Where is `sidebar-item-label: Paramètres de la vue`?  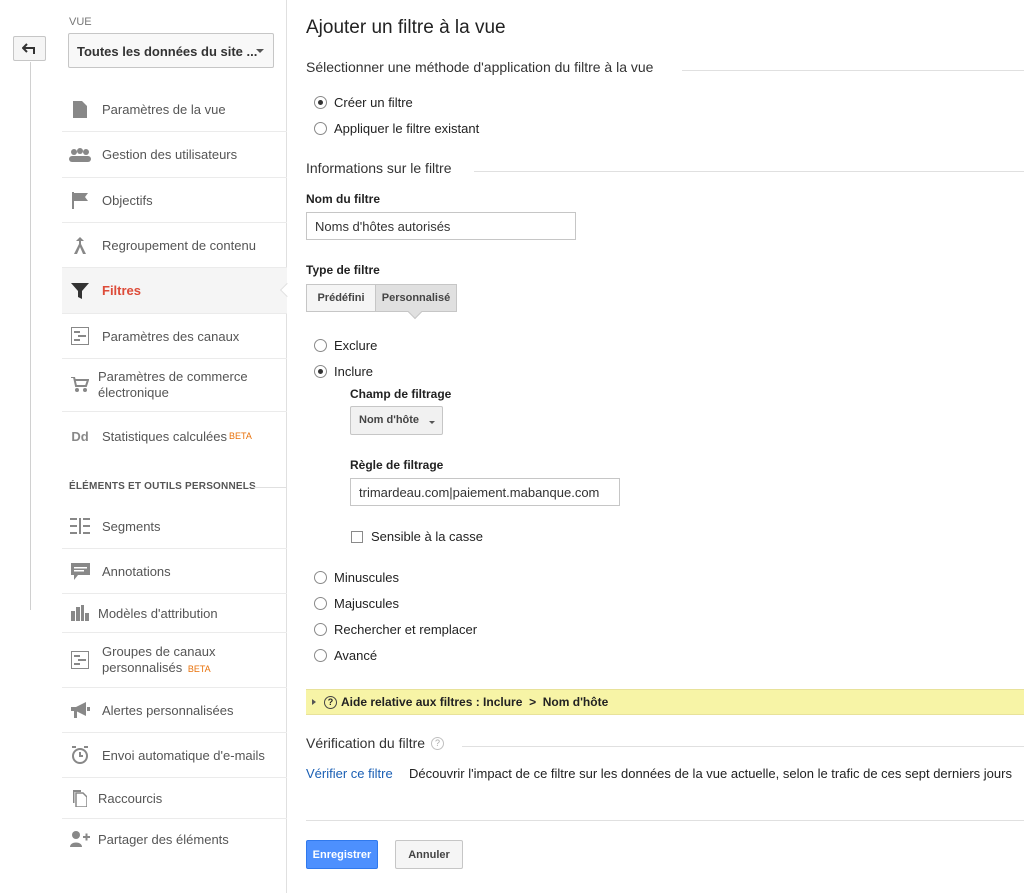 sidebar-item-label: Paramètres de la vue is located at coordinates (164, 109).